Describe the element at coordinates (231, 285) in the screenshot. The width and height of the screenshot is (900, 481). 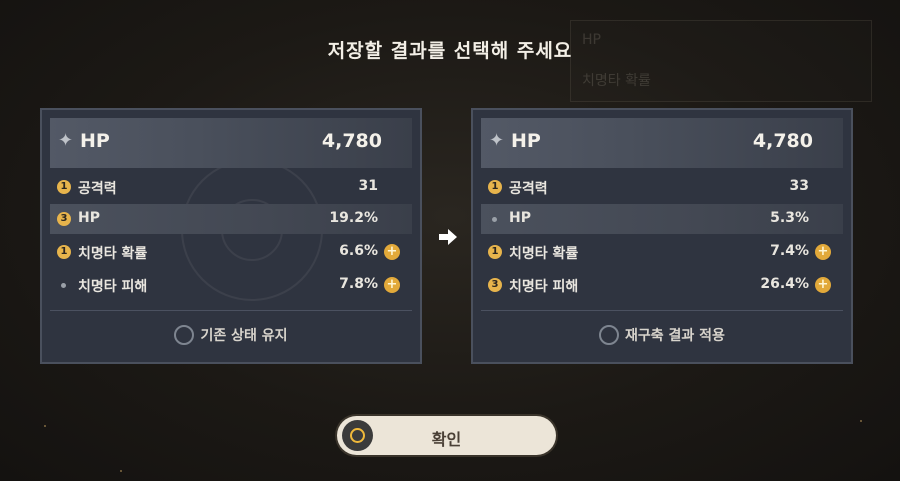
I see `substat-row: 치명타 피해 7.8% +` at that location.